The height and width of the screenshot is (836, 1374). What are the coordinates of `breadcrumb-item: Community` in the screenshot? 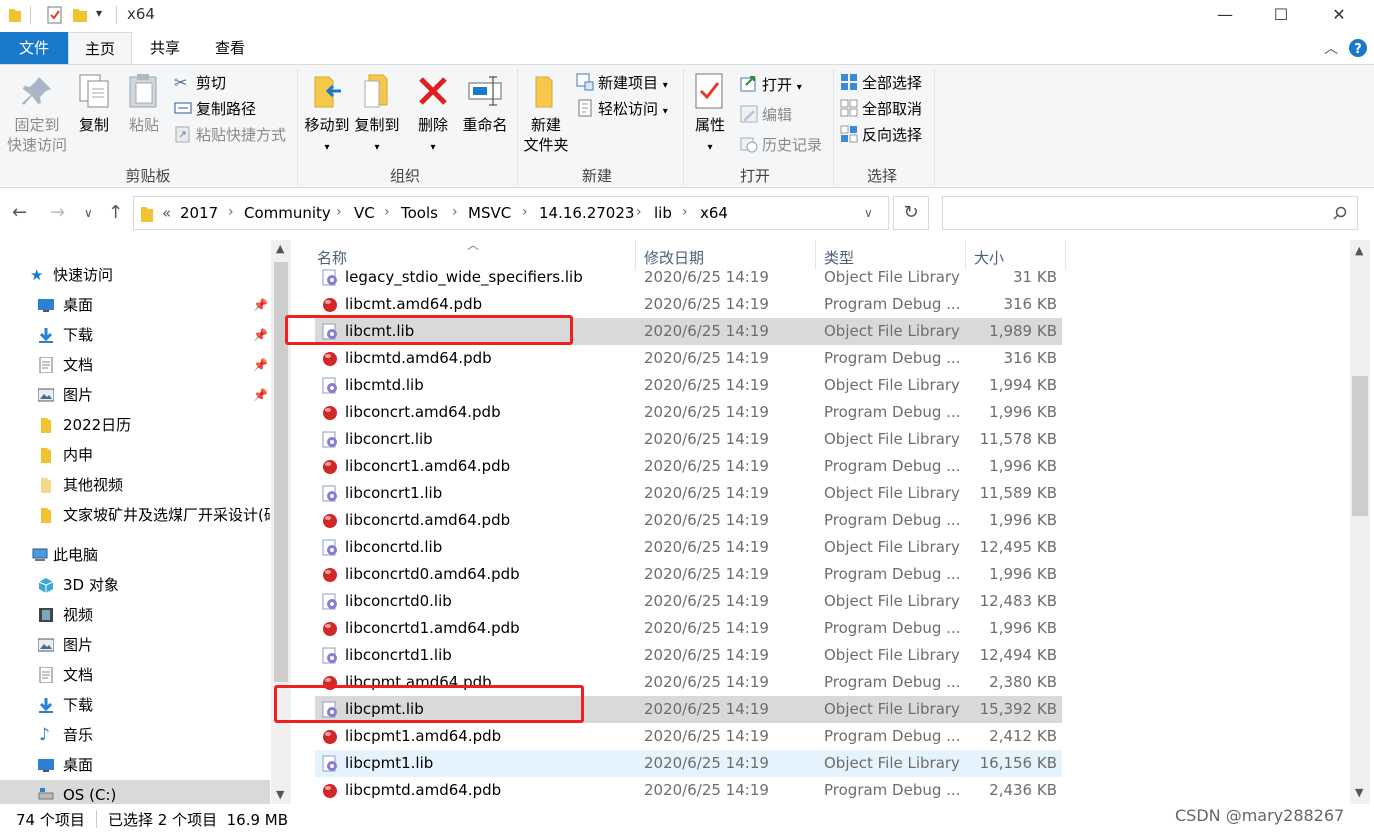 It's located at (287, 213).